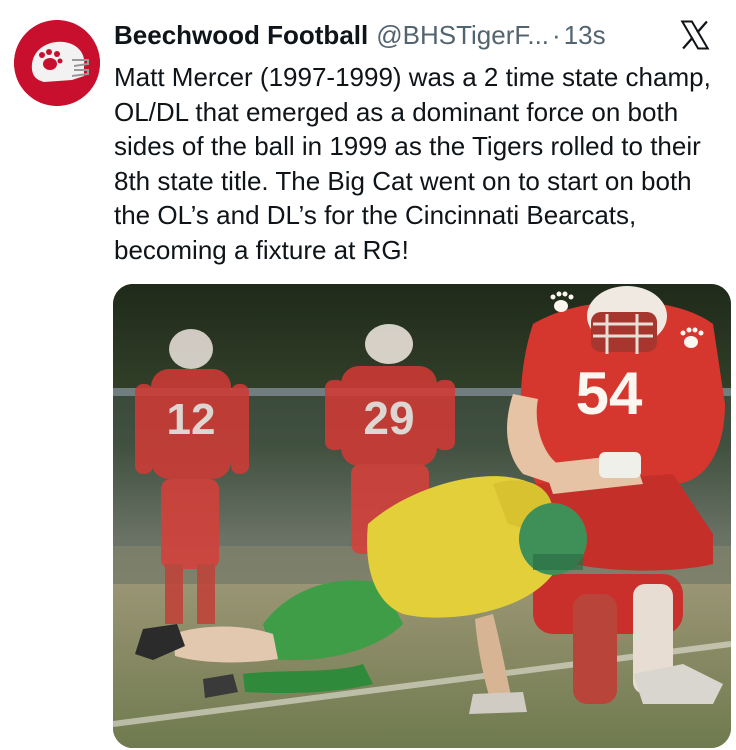 Image resolution: width=736 pixels, height=750 pixels. I want to click on jersey-number-12: 12, so click(191, 419).